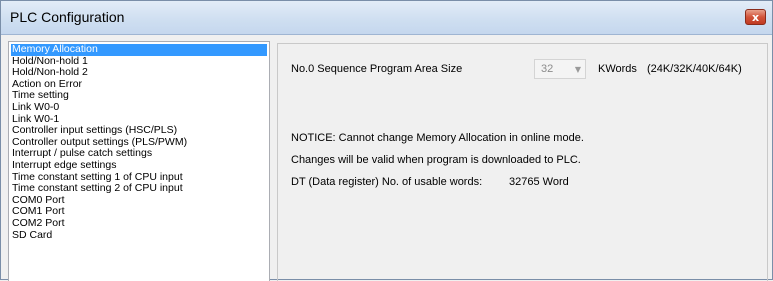  I want to click on list-item: Interrupt edge settings, so click(139, 165).